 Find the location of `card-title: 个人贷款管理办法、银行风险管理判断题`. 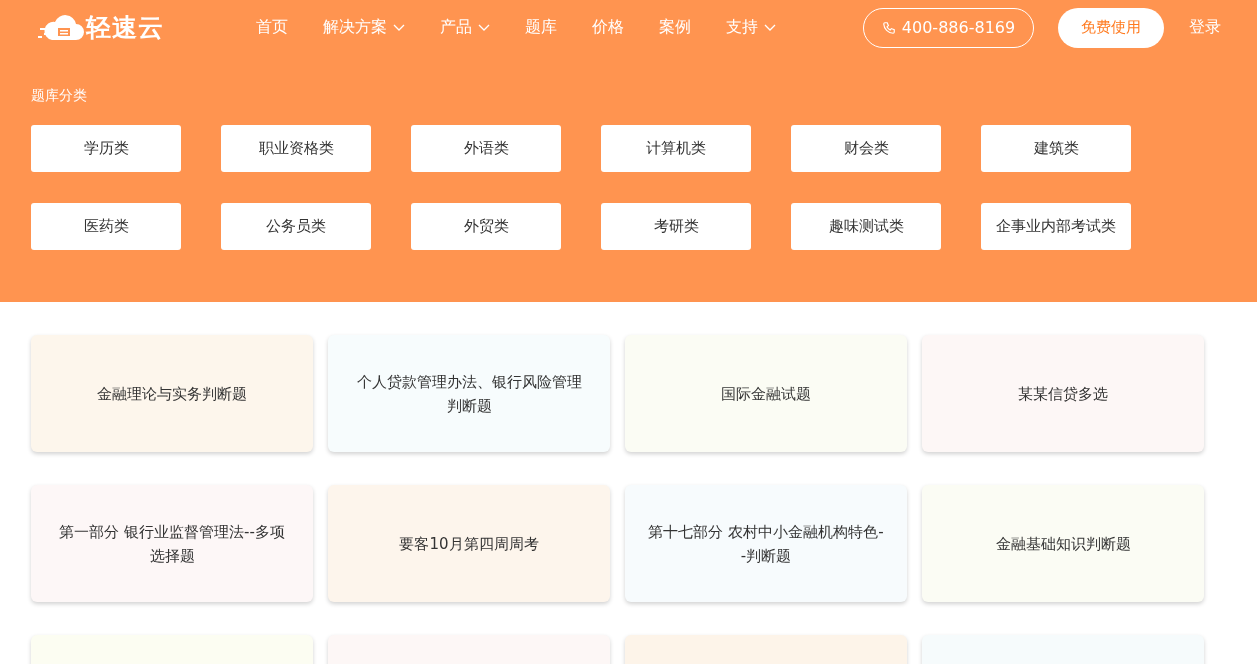

card-title: 个人贷款管理办法、银行风险管理判断题 is located at coordinates (469, 394).